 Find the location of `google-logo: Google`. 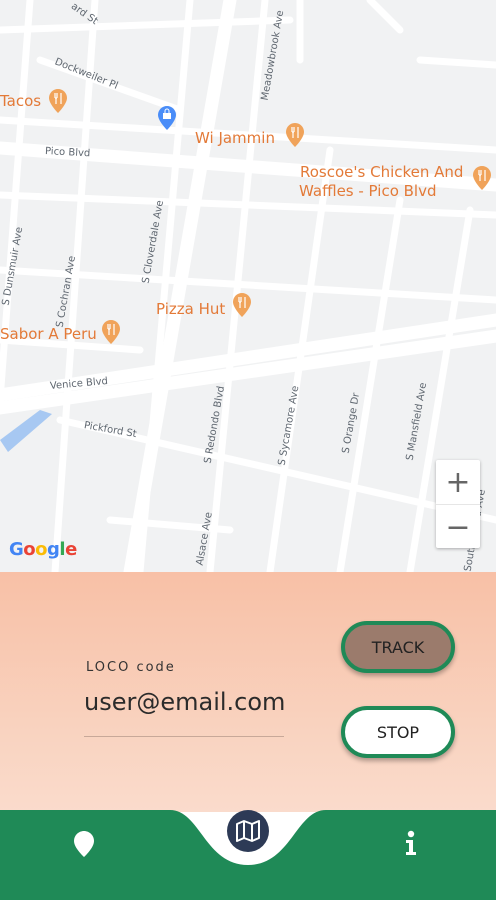

google-logo: Google is located at coordinates (43, 549).